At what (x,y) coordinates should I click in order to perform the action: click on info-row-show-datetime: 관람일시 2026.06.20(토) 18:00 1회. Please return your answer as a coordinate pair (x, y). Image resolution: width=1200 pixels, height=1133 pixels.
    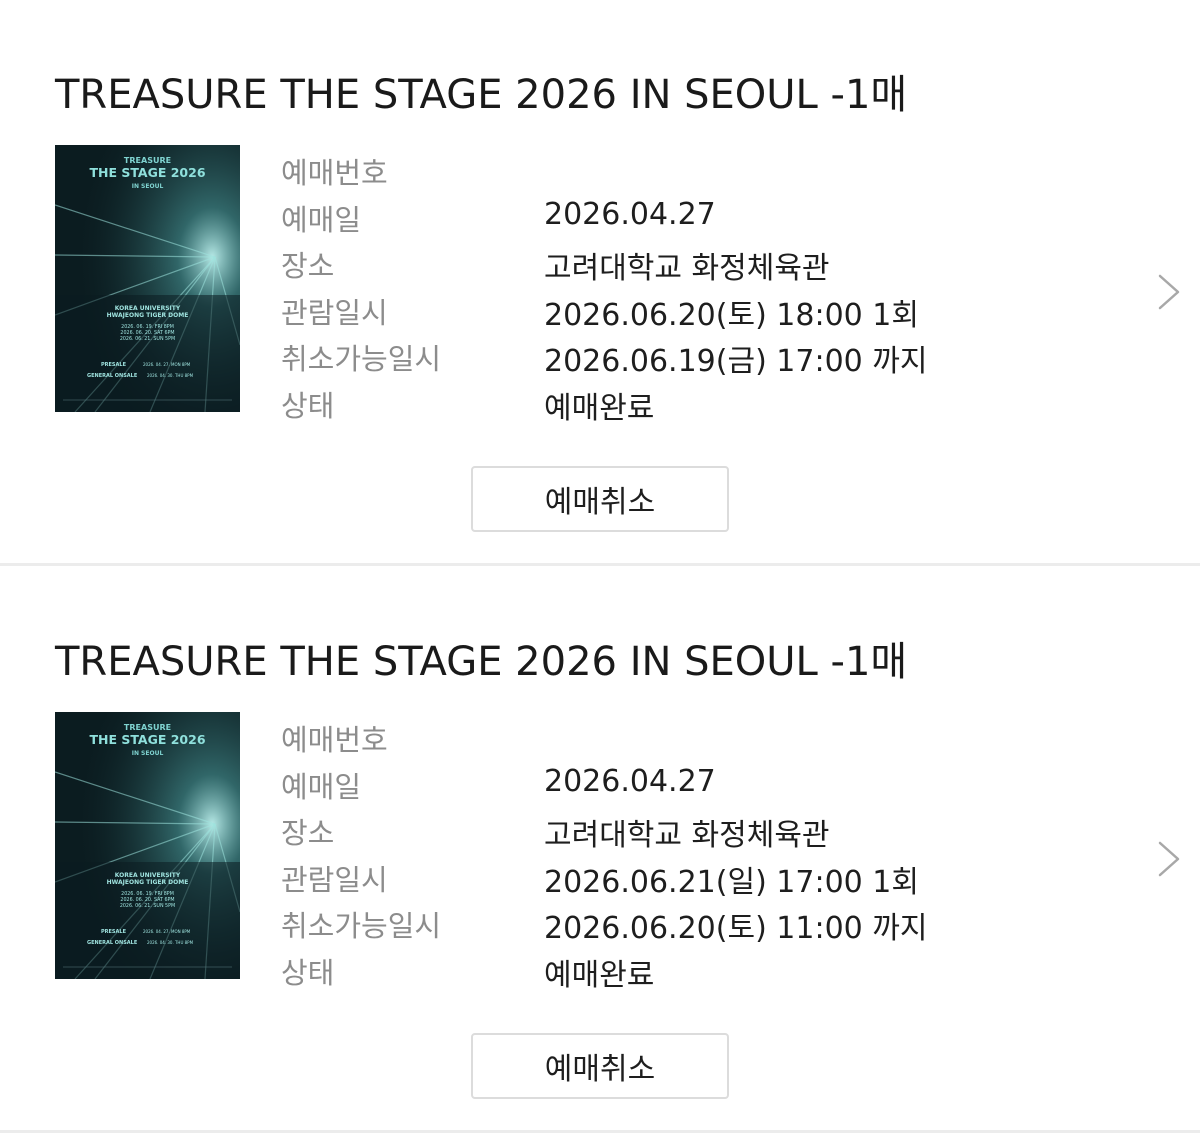
    Looking at the image, I should click on (641, 313).